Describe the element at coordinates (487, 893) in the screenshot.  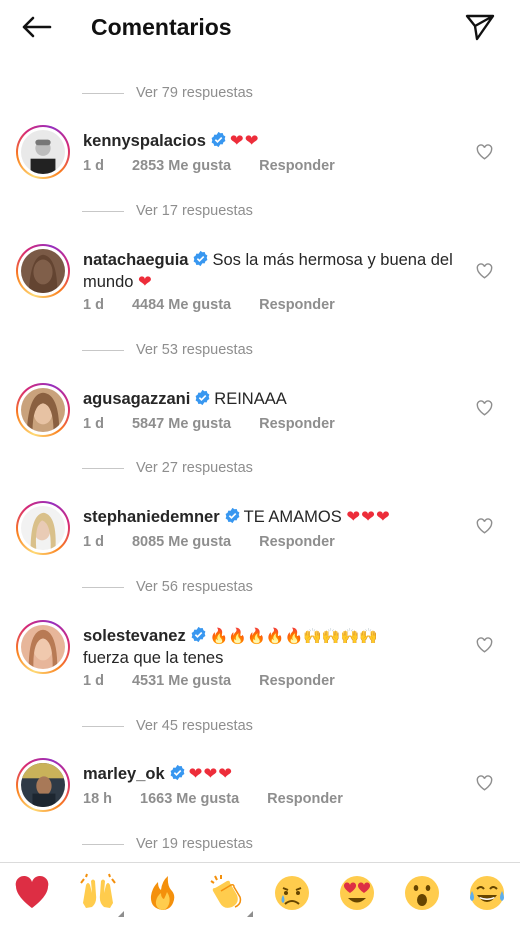
I see `tears-of-joy-face-icon` at that location.